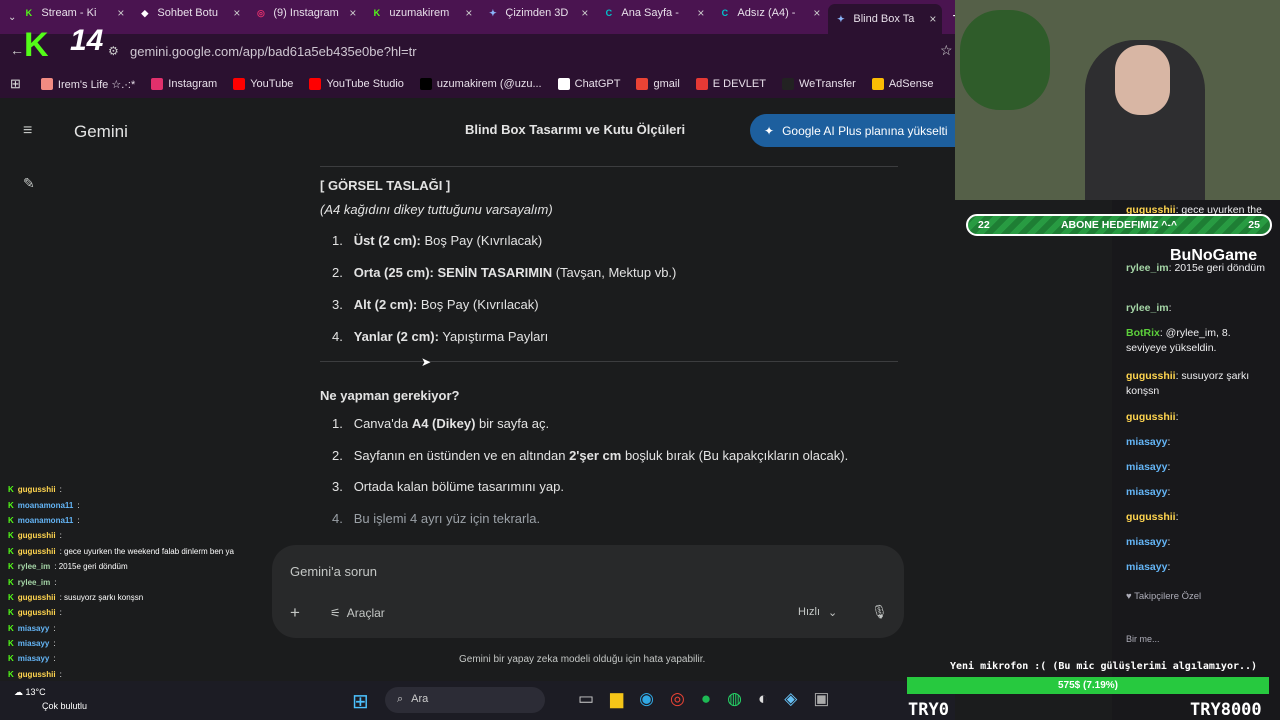 The image size is (1280, 720). Describe the element at coordinates (658, 84) in the screenshot. I see `bookmark-item: gmail` at that location.